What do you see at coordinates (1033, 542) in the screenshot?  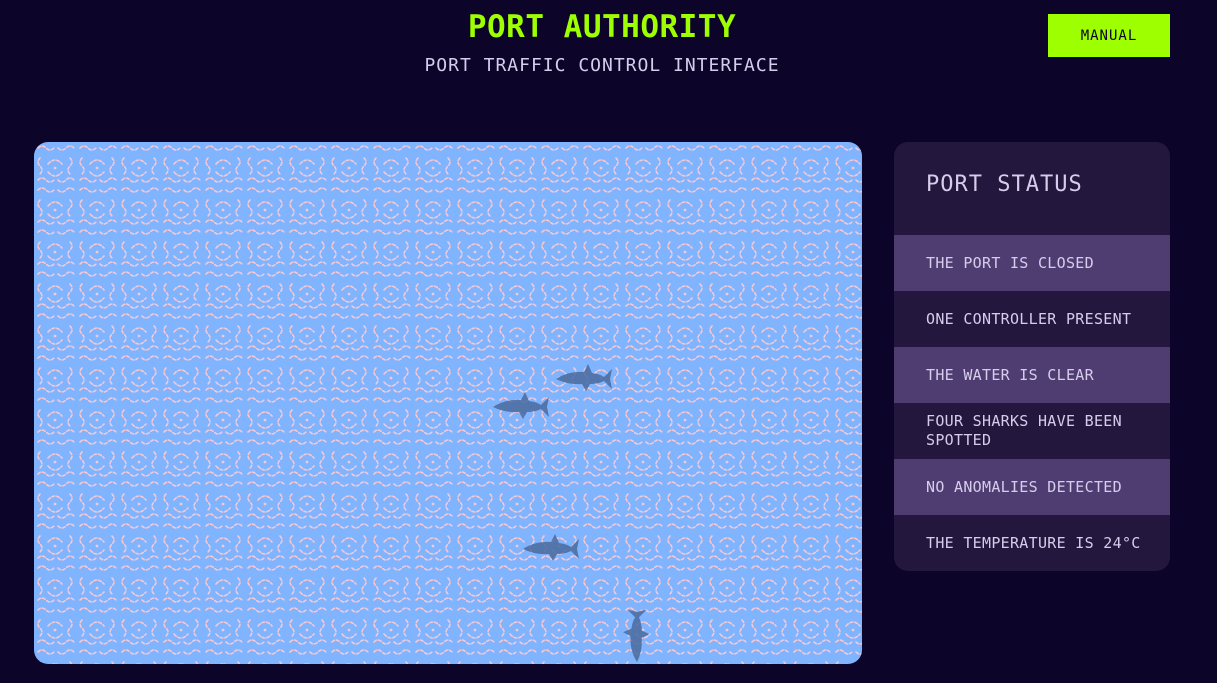 I see `status-item-temperature: THE TEMPERATURE IS 24°C` at bounding box center [1033, 542].